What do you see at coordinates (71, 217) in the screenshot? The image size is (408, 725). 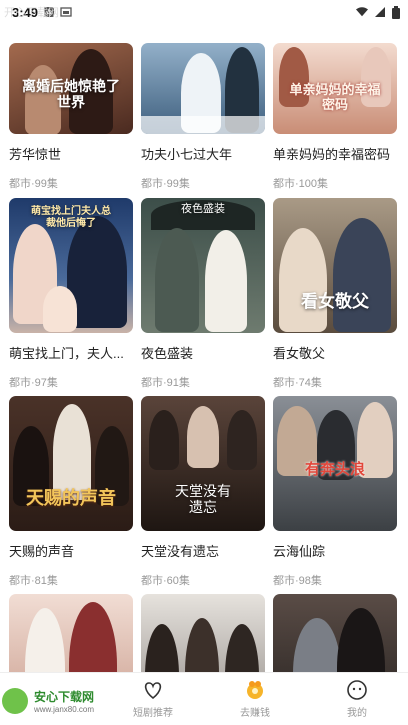 I see `poster-title-text: 萌宝找上门夫人总裁他后悔了` at bounding box center [71, 217].